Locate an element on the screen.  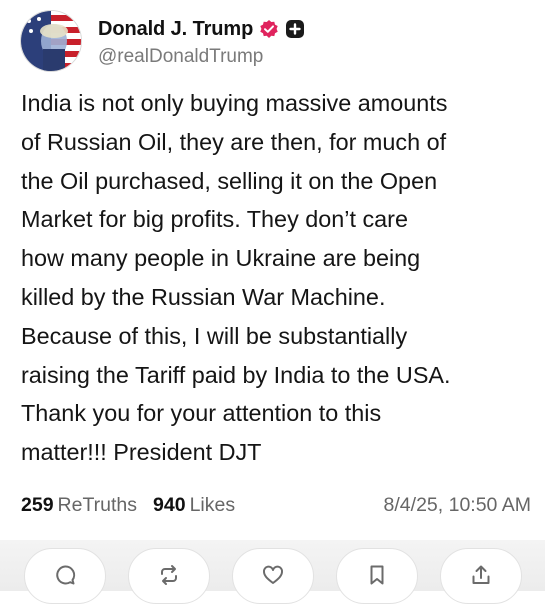
verified-badge-icon is located at coordinates (269, 29).